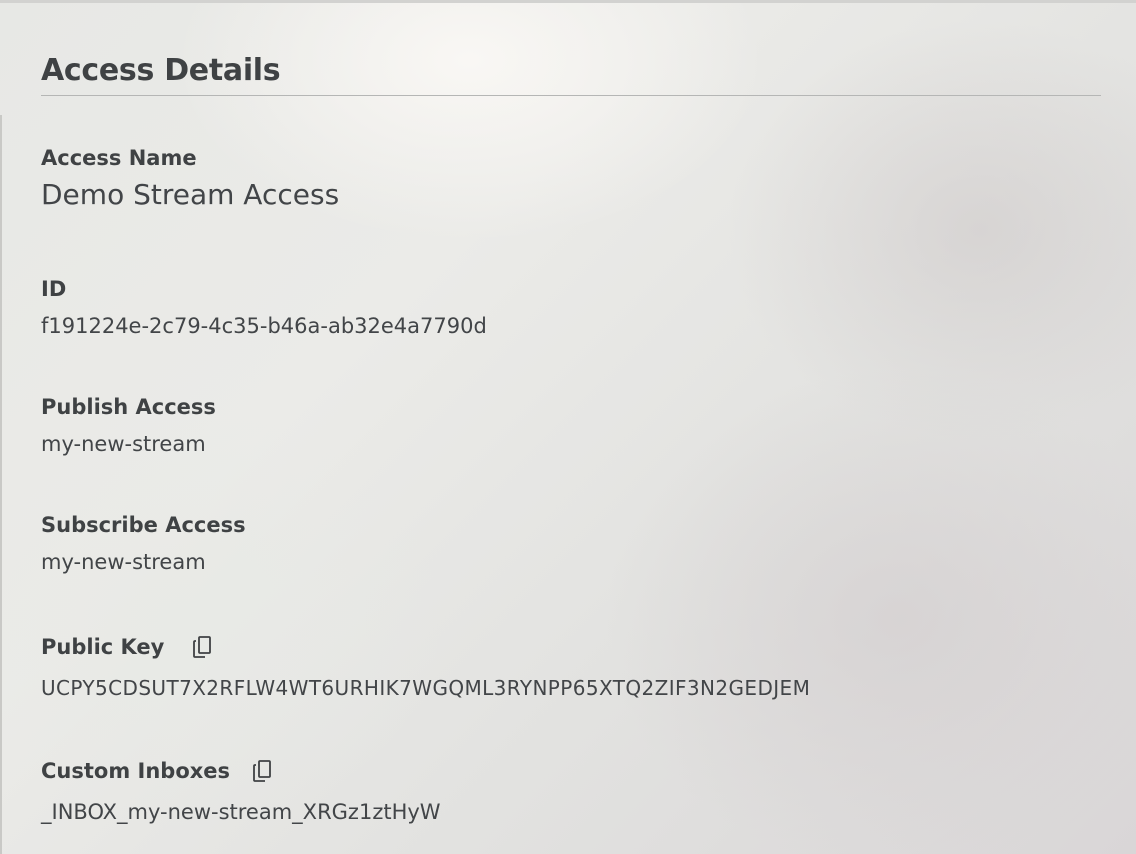  Describe the element at coordinates (1, 484) in the screenshot. I see `left-border` at that location.